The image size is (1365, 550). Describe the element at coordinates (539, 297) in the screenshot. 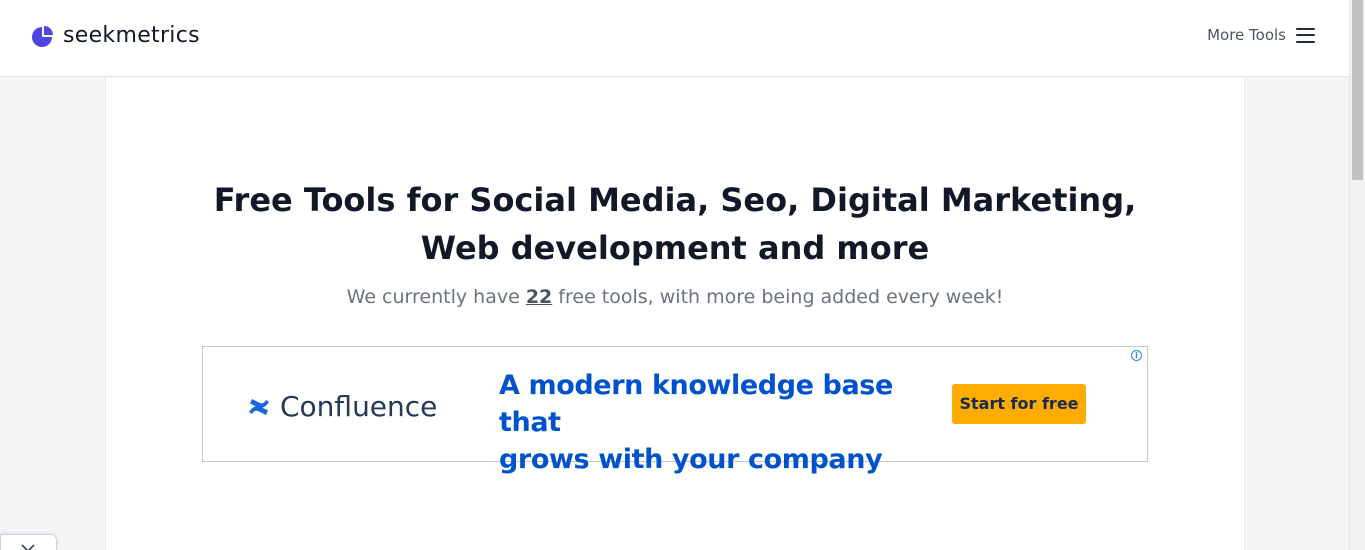

I see `tool-count-link: 22` at that location.